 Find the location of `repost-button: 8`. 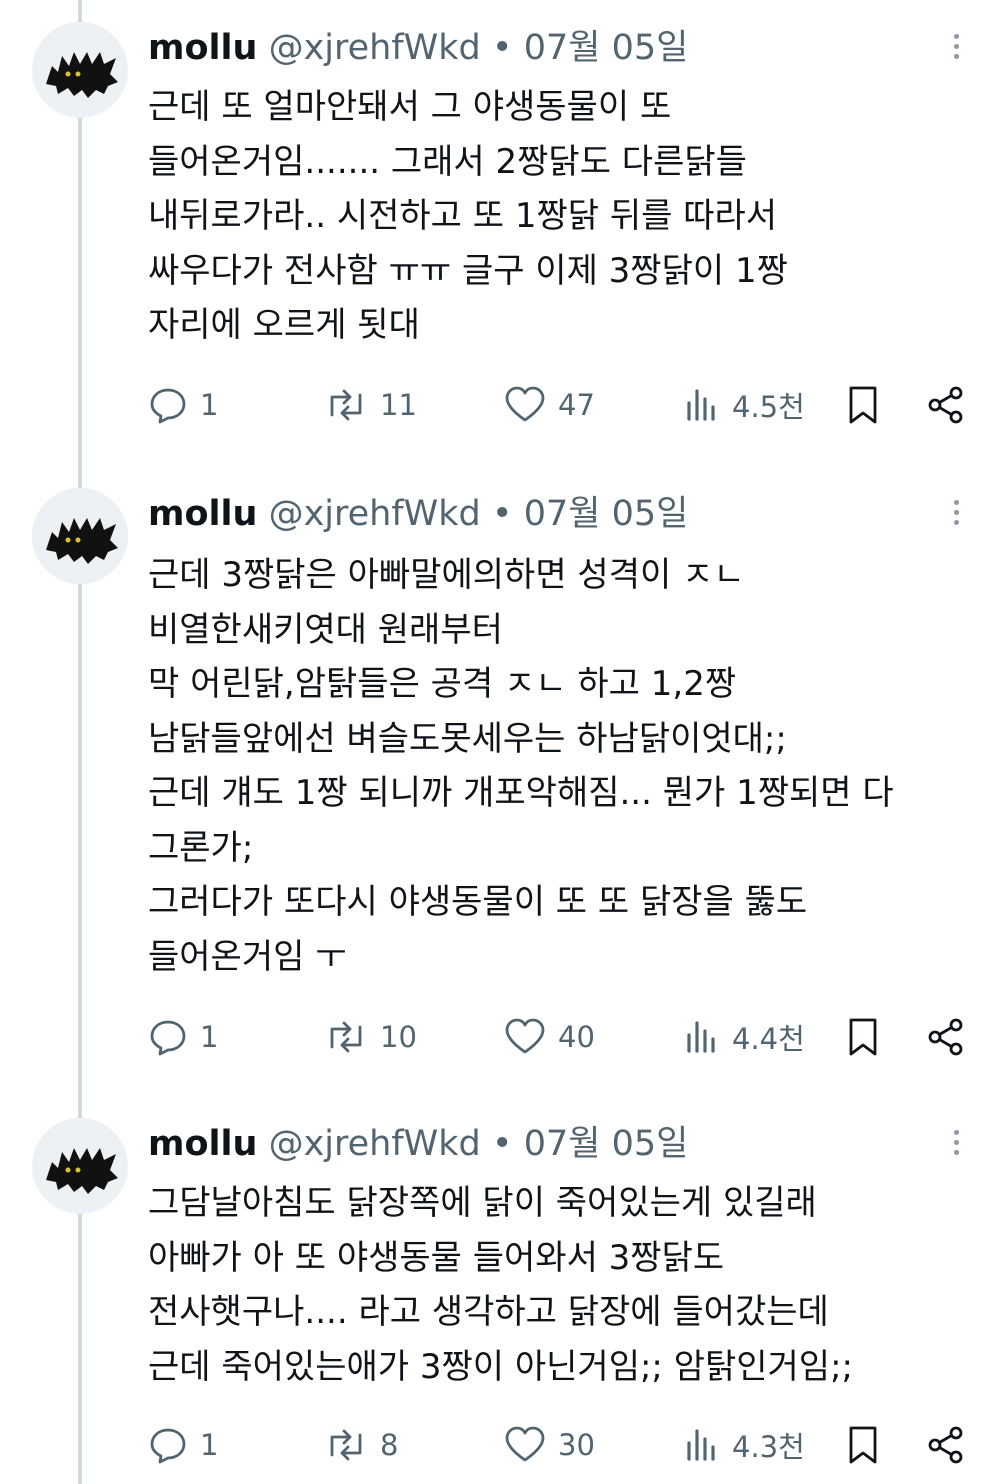

repost-button: 8 is located at coordinates (361, 1445).